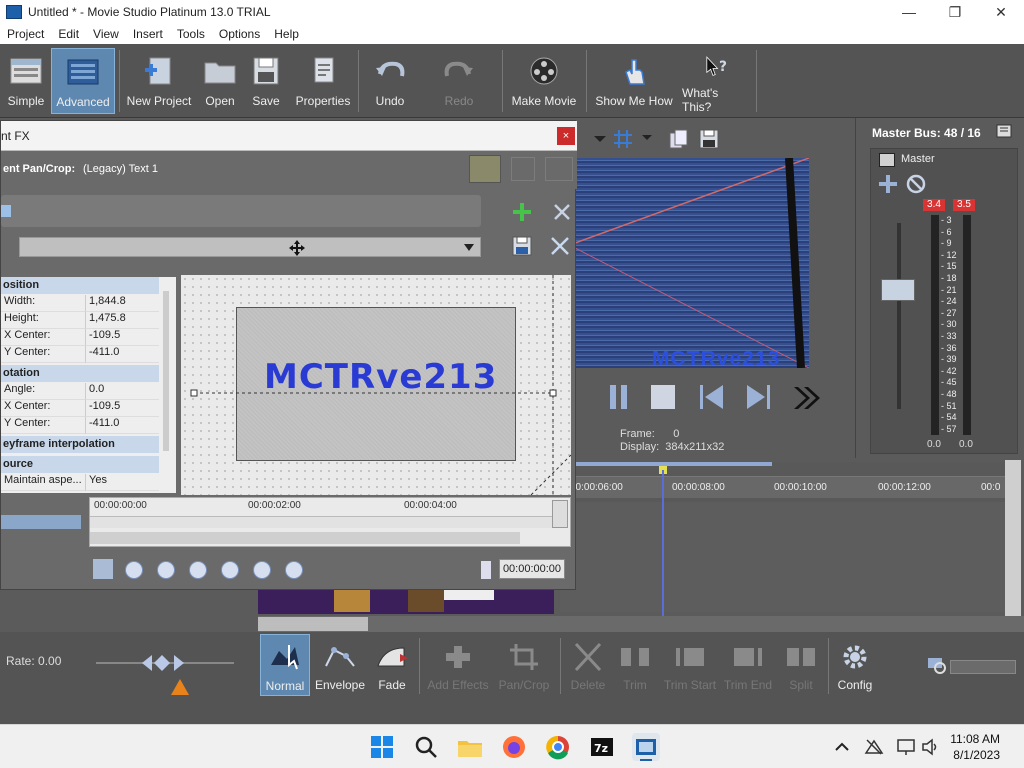  Describe the element at coordinates (26, 81) in the screenshot. I see `simple-button: Simple` at that location.